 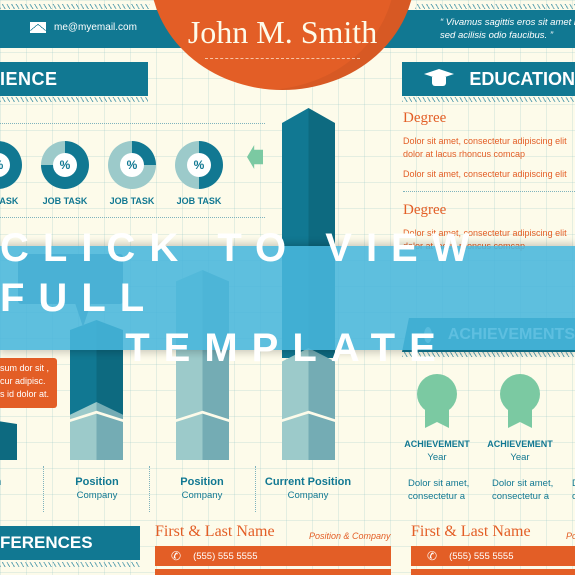 I want to click on quote-line-1: “ Vivamus sagittis eros sit amet le, so click(x=507, y=22).